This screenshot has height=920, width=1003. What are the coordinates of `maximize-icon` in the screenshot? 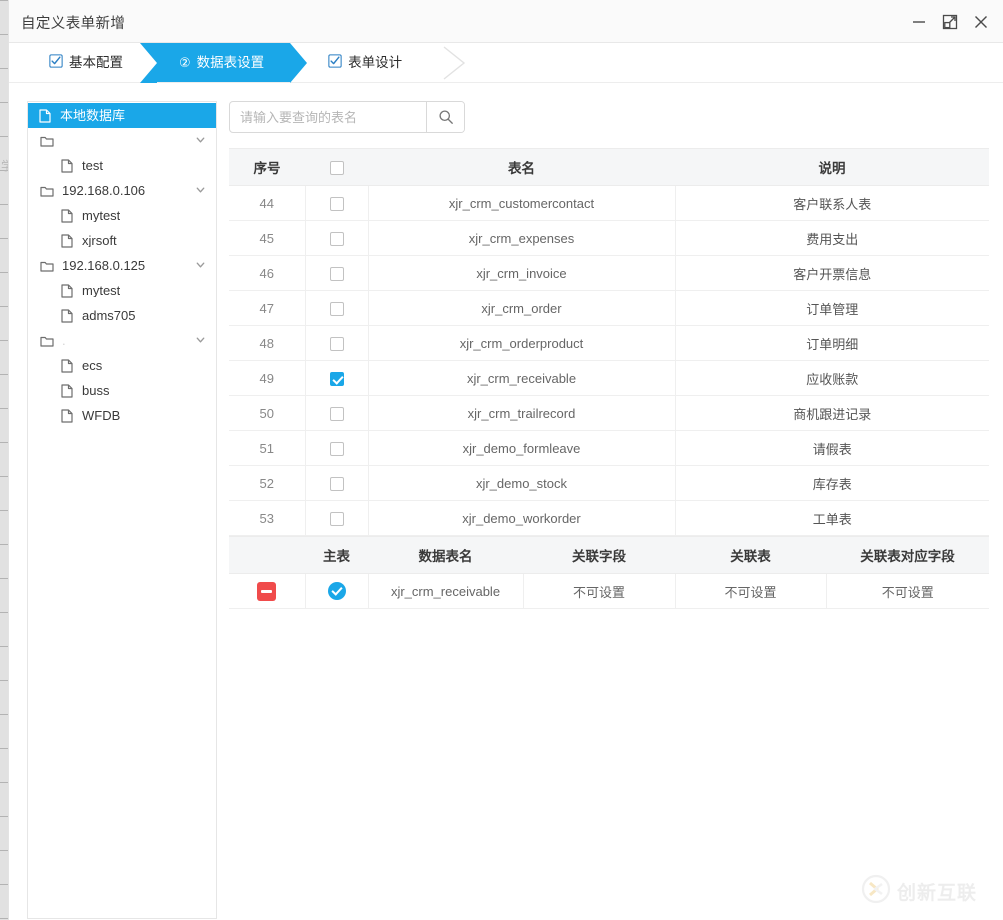 It's located at (950, 22).